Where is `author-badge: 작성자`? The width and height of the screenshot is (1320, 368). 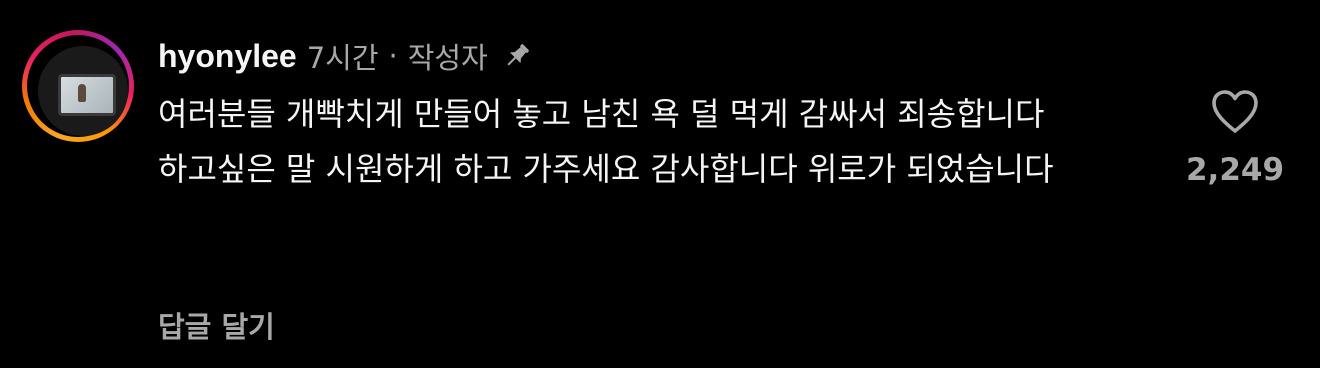 author-badge: 작성자 is located at coordinates (447, 58).